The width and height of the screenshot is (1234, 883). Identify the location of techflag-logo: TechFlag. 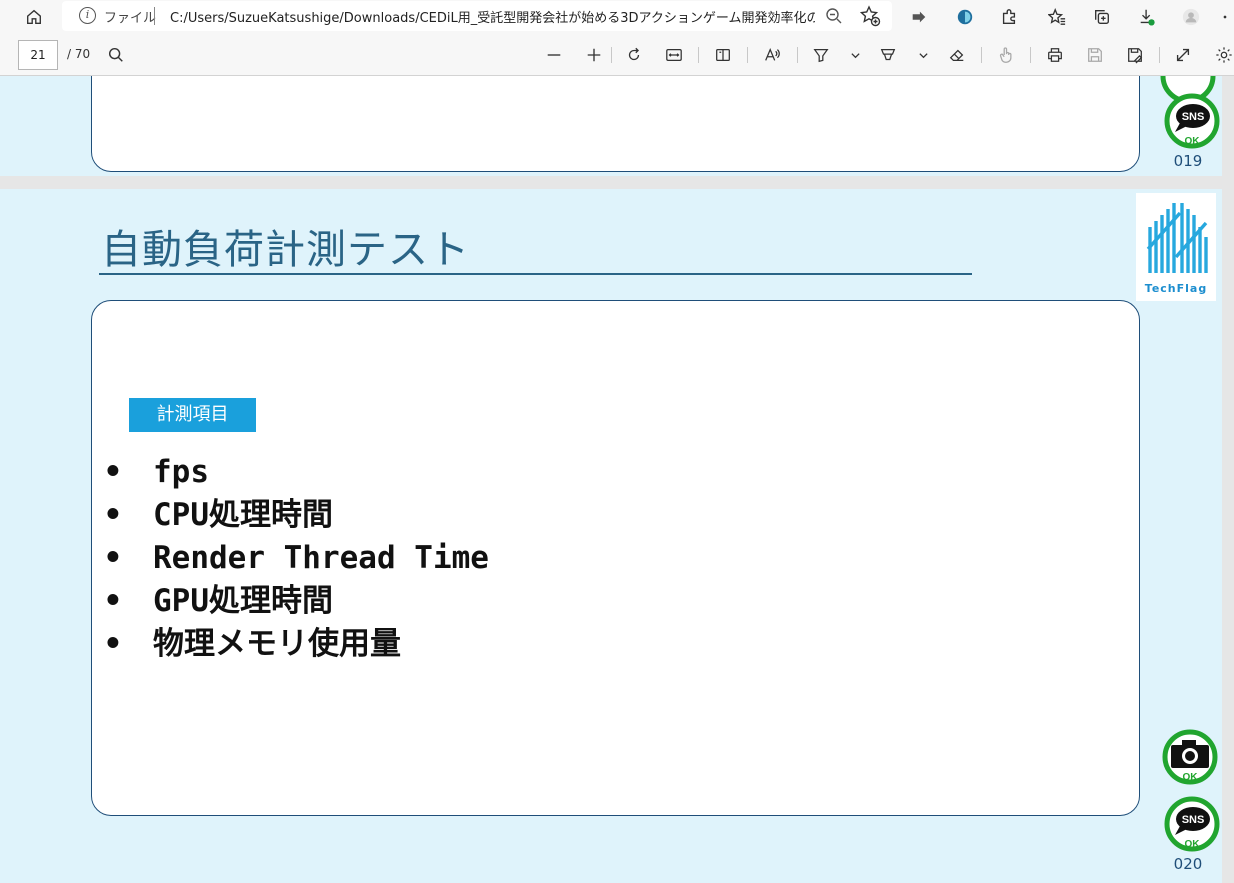
(1176, 247).